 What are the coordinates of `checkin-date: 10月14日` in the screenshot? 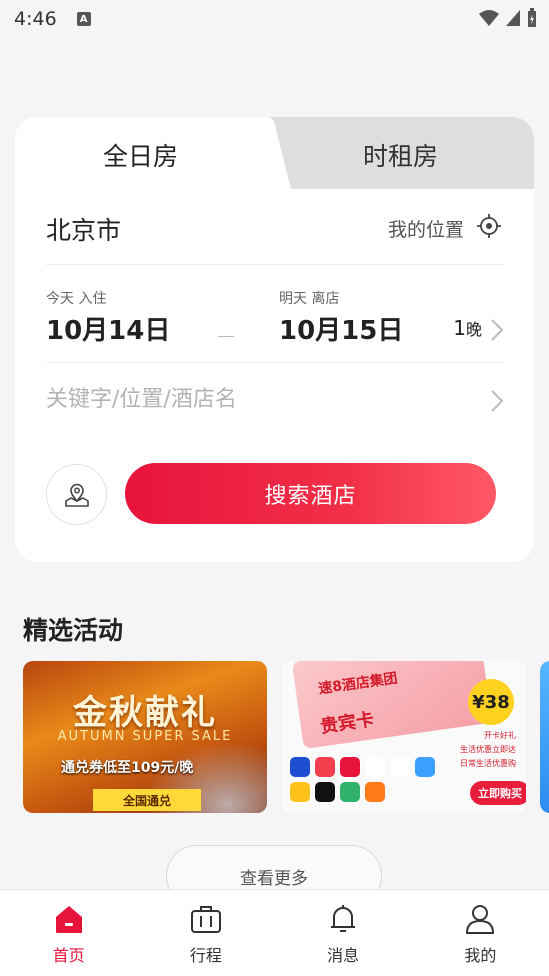 It's located at (108, 328).